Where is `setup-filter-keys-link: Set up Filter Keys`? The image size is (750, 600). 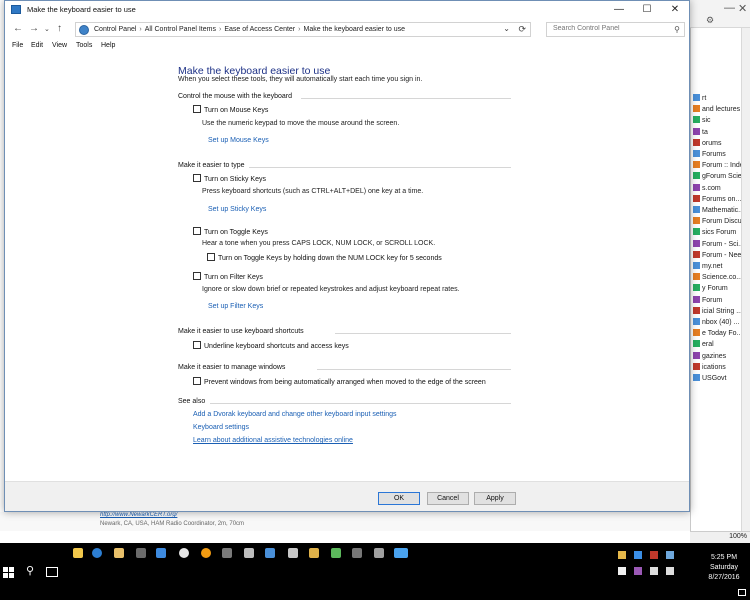
setup-filter-keys-link: Set up Filter Keys is located at coordinates (235, 306).